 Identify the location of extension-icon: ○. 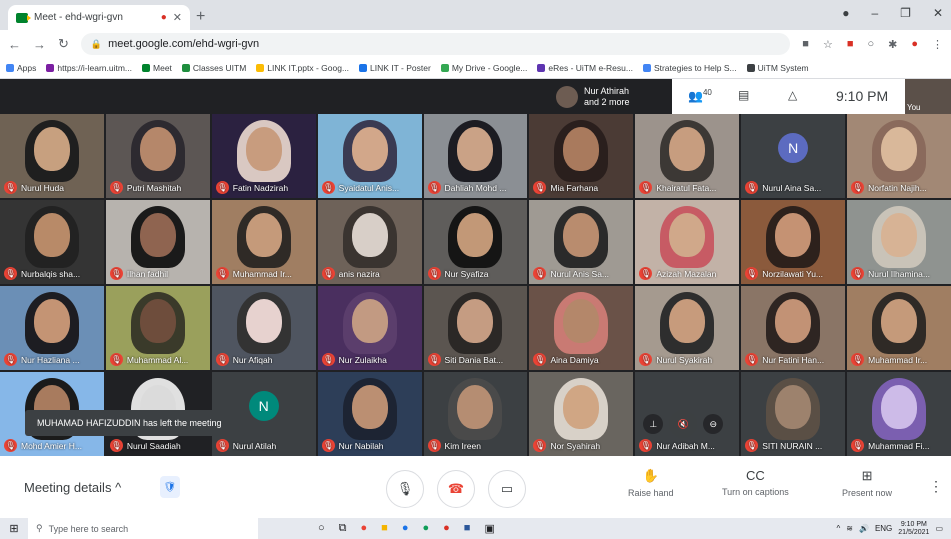
(870, 44).